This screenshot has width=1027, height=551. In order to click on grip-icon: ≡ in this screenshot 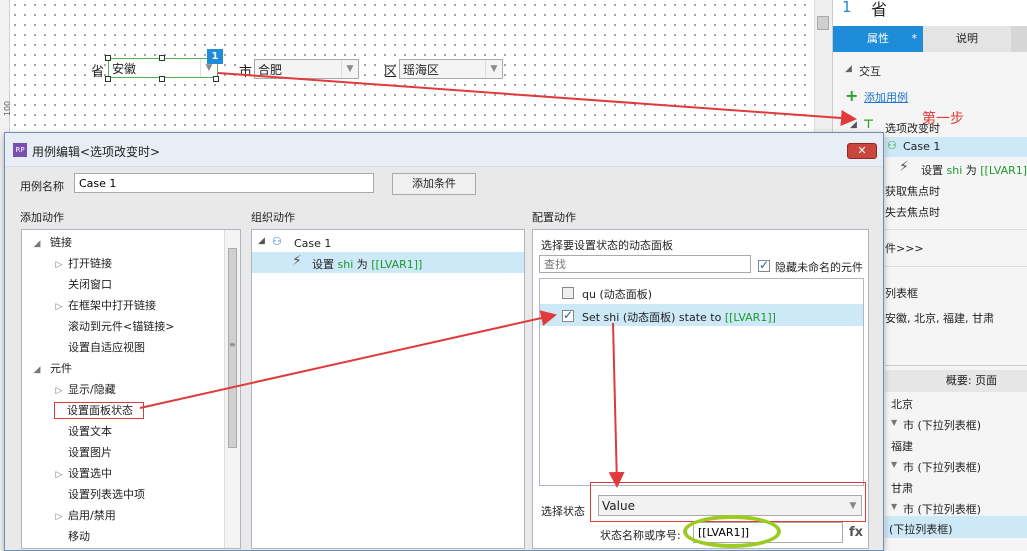, I will do `click(232, 344)`.